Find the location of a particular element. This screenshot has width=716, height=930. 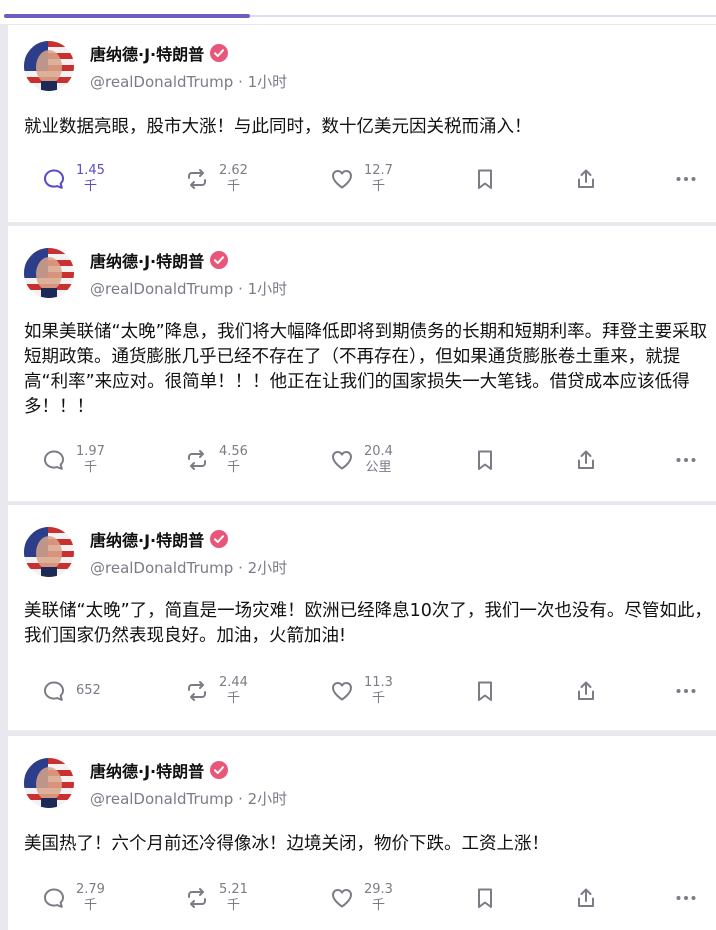

post-actions: 1.45 千 2.62 千 12.7 千 is located at coordinates (362, 179).